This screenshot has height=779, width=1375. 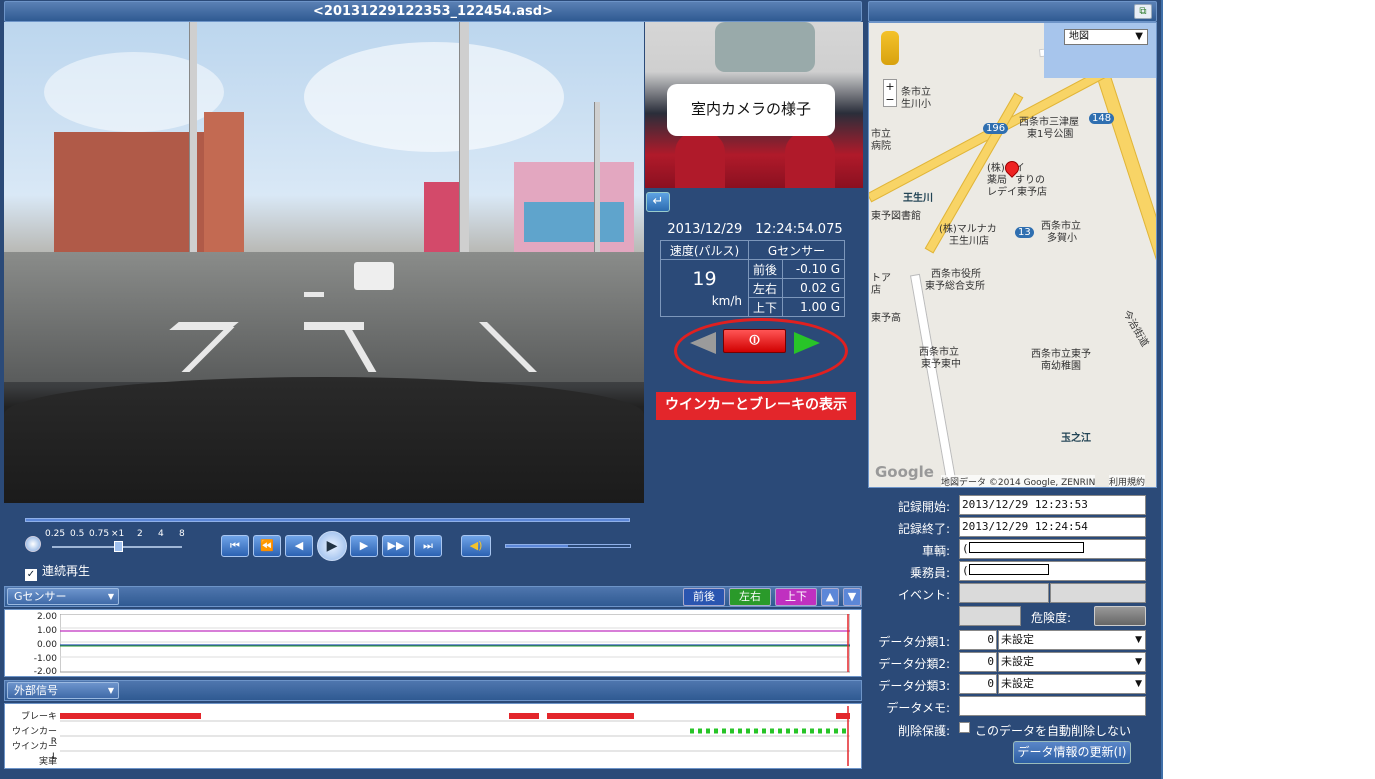 What do you see at coordinates (134, 92) in the screenshot?
I see `cloud` at bounding box center [134, 92].